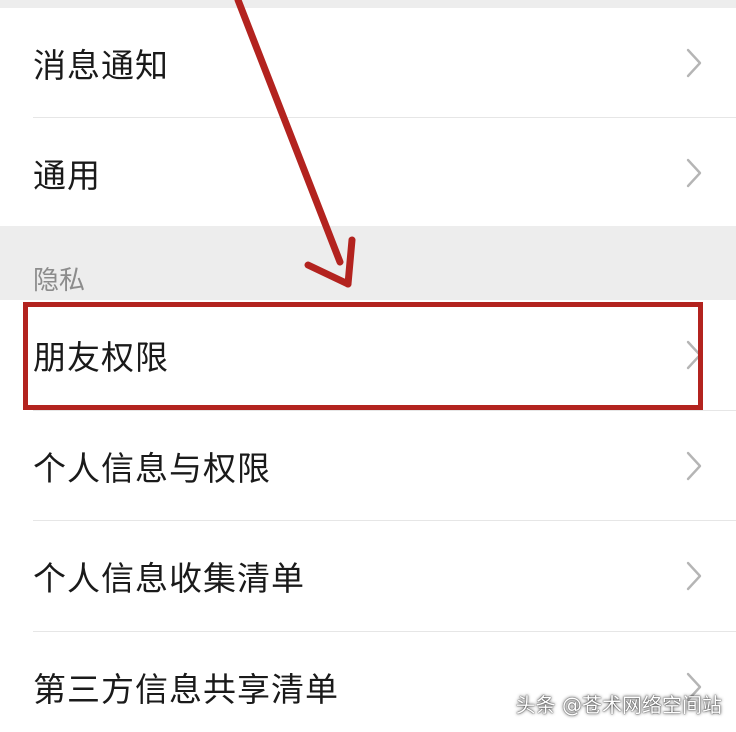 This screenshot has width=736, height=732. Describe the element at coordinates (169, 578) in the screenshot. I see `menu-item-label: 个人信息收集清单` at that location.